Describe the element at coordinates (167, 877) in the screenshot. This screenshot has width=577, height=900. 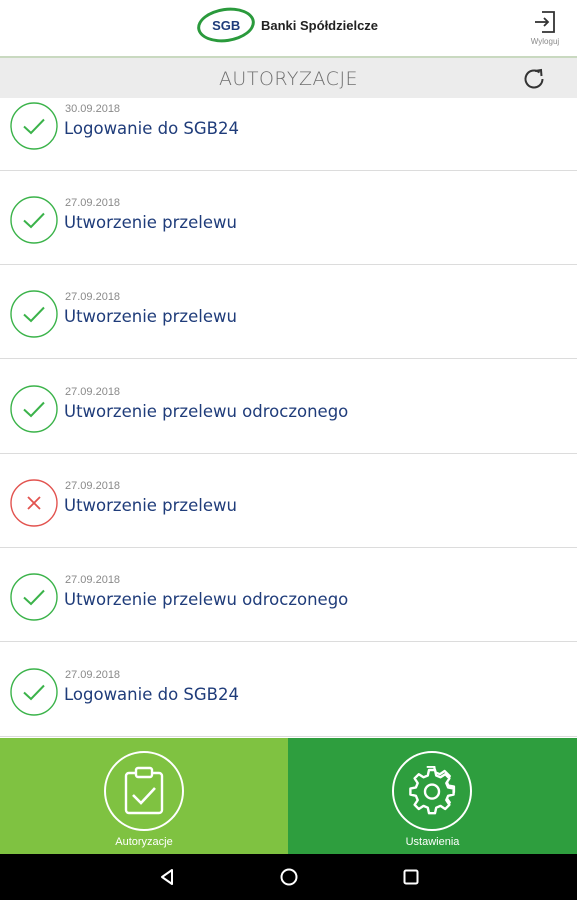
I see `back-icon` at that location.